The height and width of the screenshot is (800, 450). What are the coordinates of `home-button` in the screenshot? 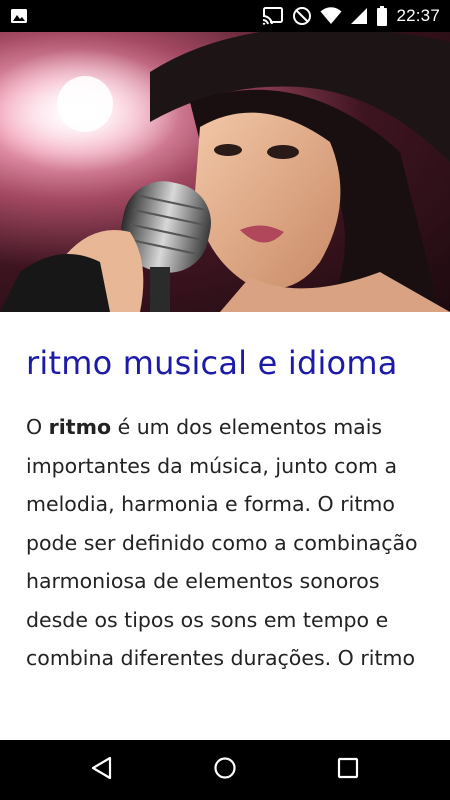 It's located at (225, 770).